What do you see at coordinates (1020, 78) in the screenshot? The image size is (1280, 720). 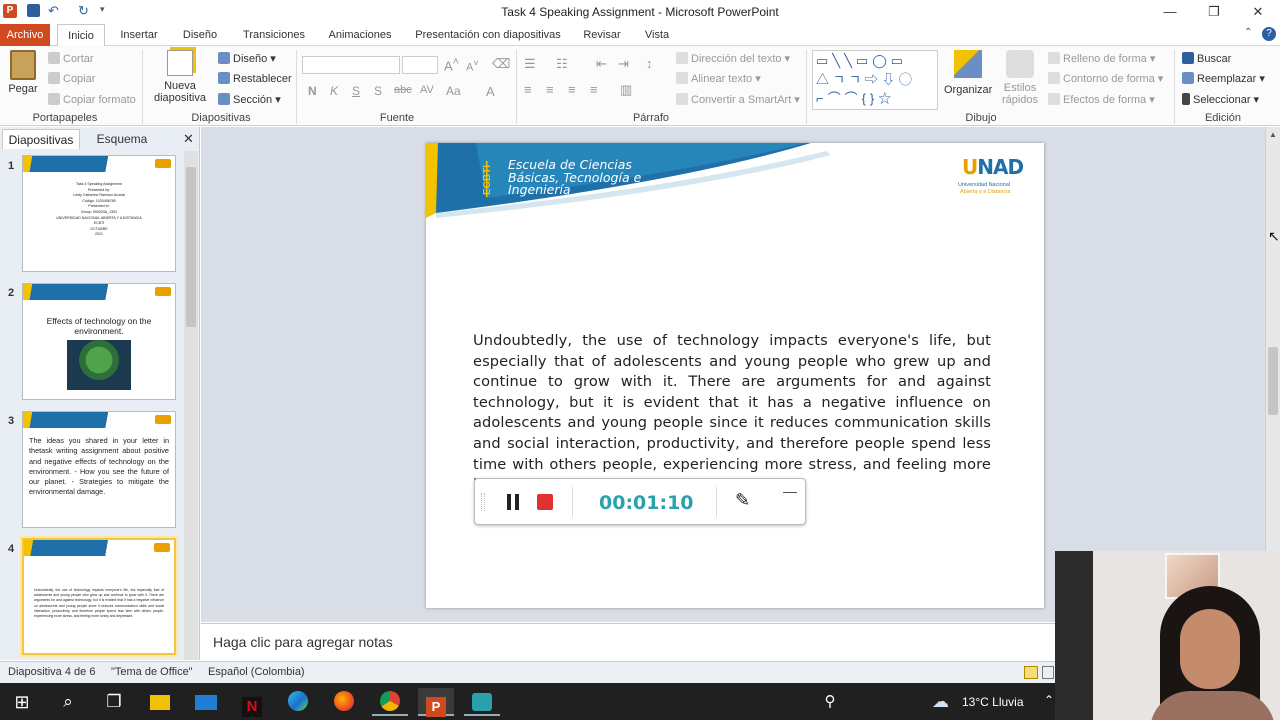 I see `quick-styles-button: Estilos rápidos` at bounding box center [1020, 78].